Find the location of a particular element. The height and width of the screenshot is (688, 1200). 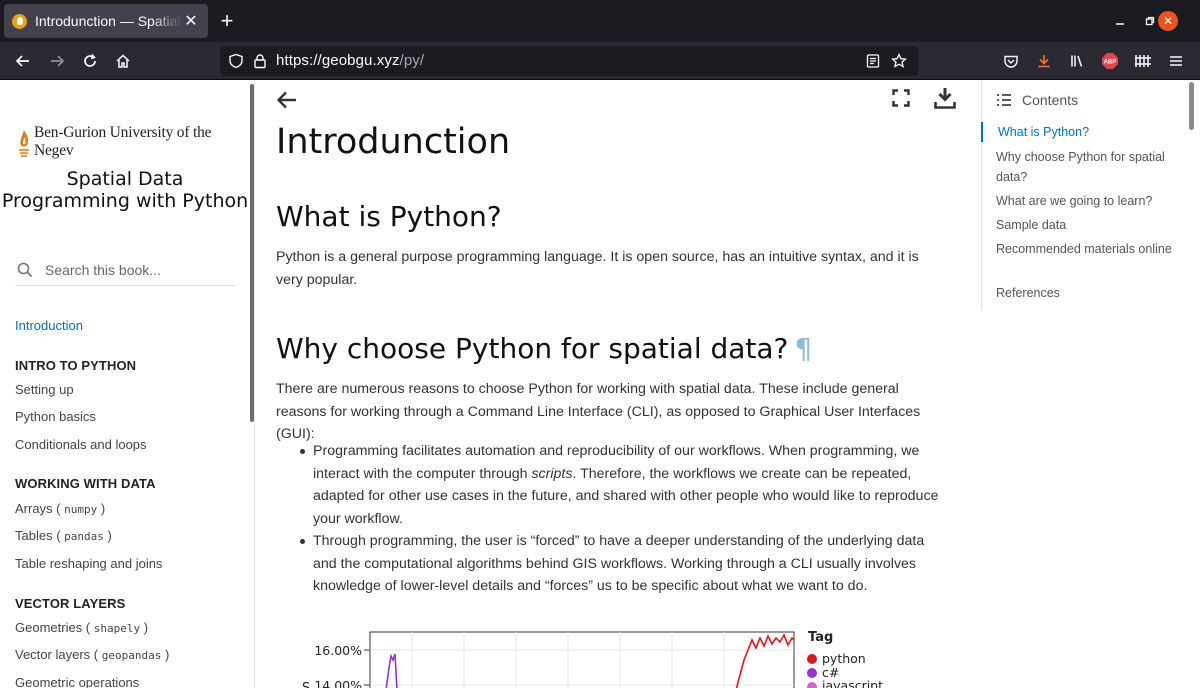

nav-caption-vector-layers: VECTOR LAYERS is located at coordinates (70, 603).